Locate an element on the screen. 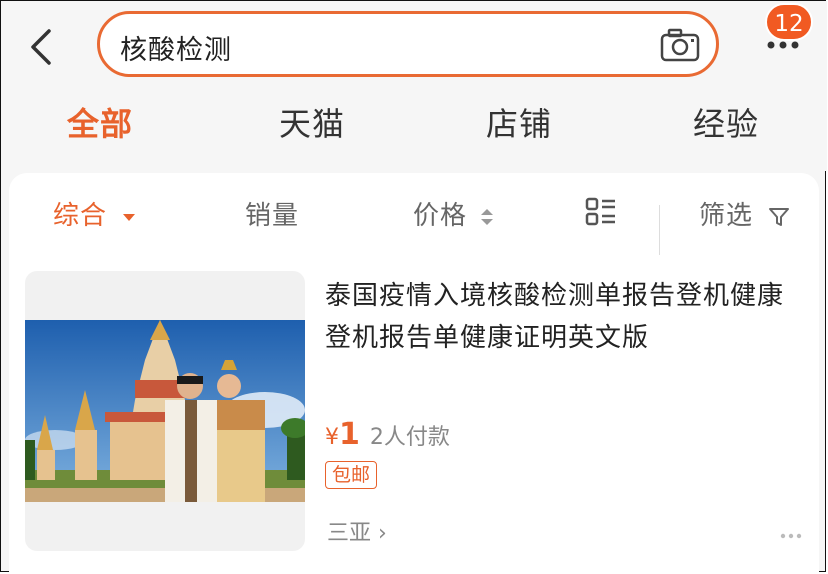 This screenshot has width=828, height=574. tab-experience: 经验 is located at coordinates (726, 122).